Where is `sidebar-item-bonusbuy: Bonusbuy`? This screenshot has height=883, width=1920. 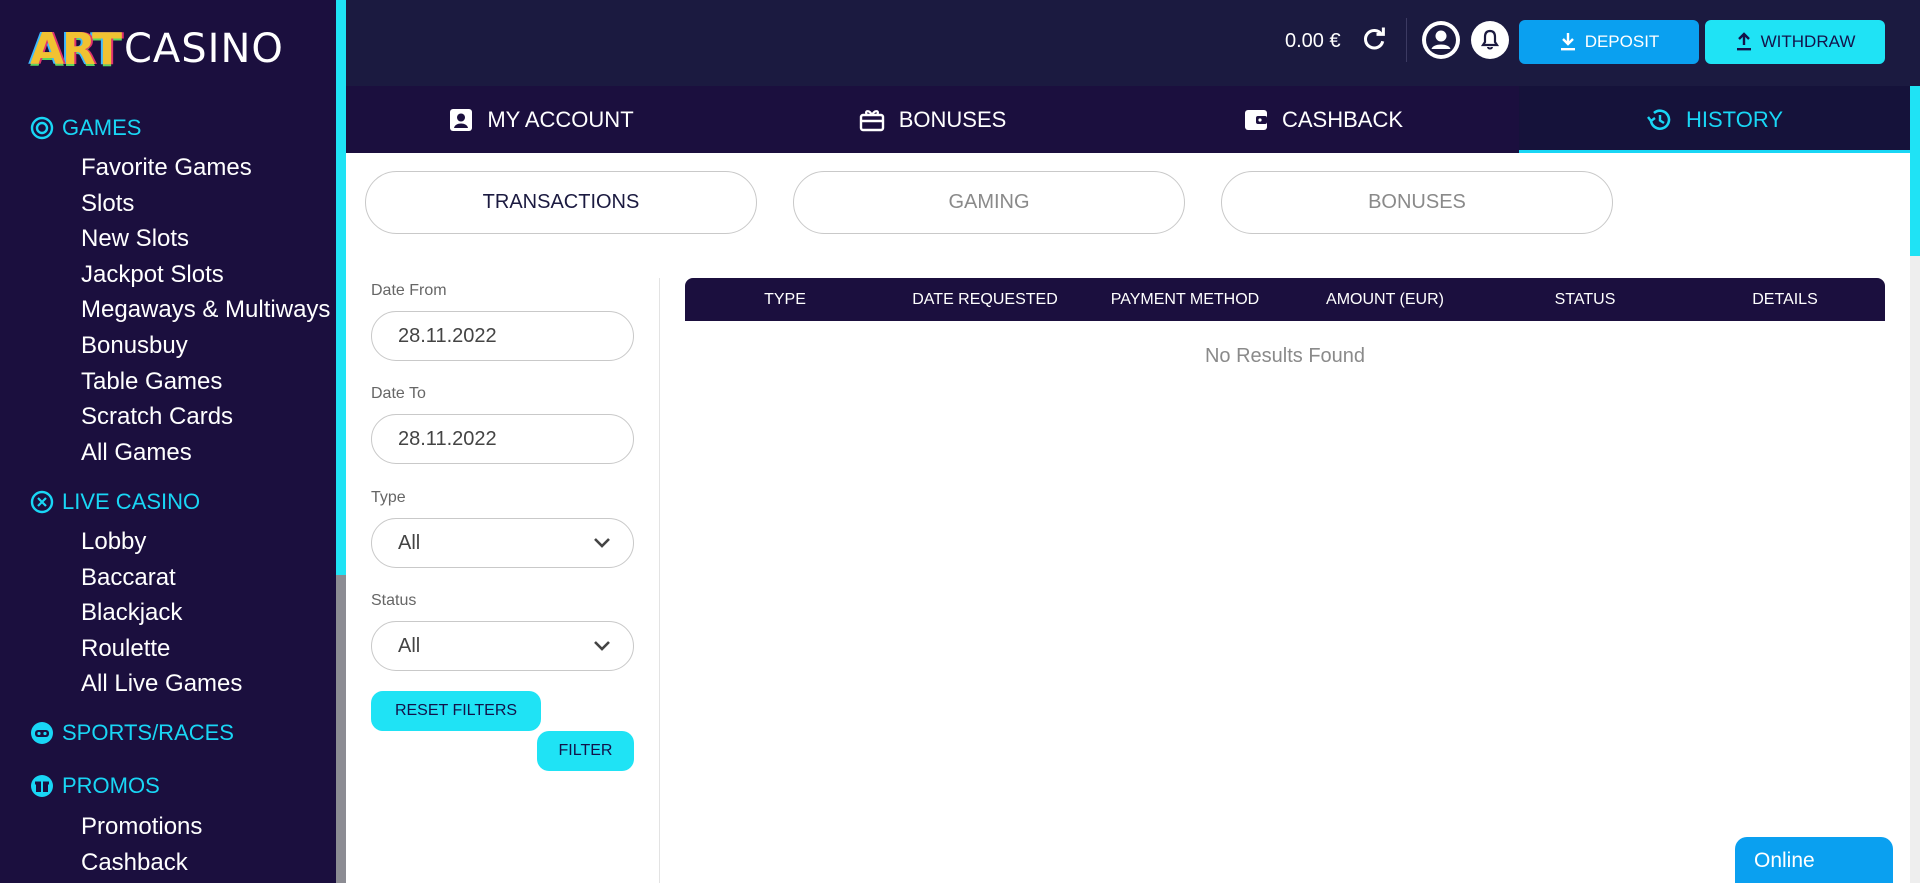 sidebar-item-bonusbuy: Bonusbuy is located at coordinates (205, 346).